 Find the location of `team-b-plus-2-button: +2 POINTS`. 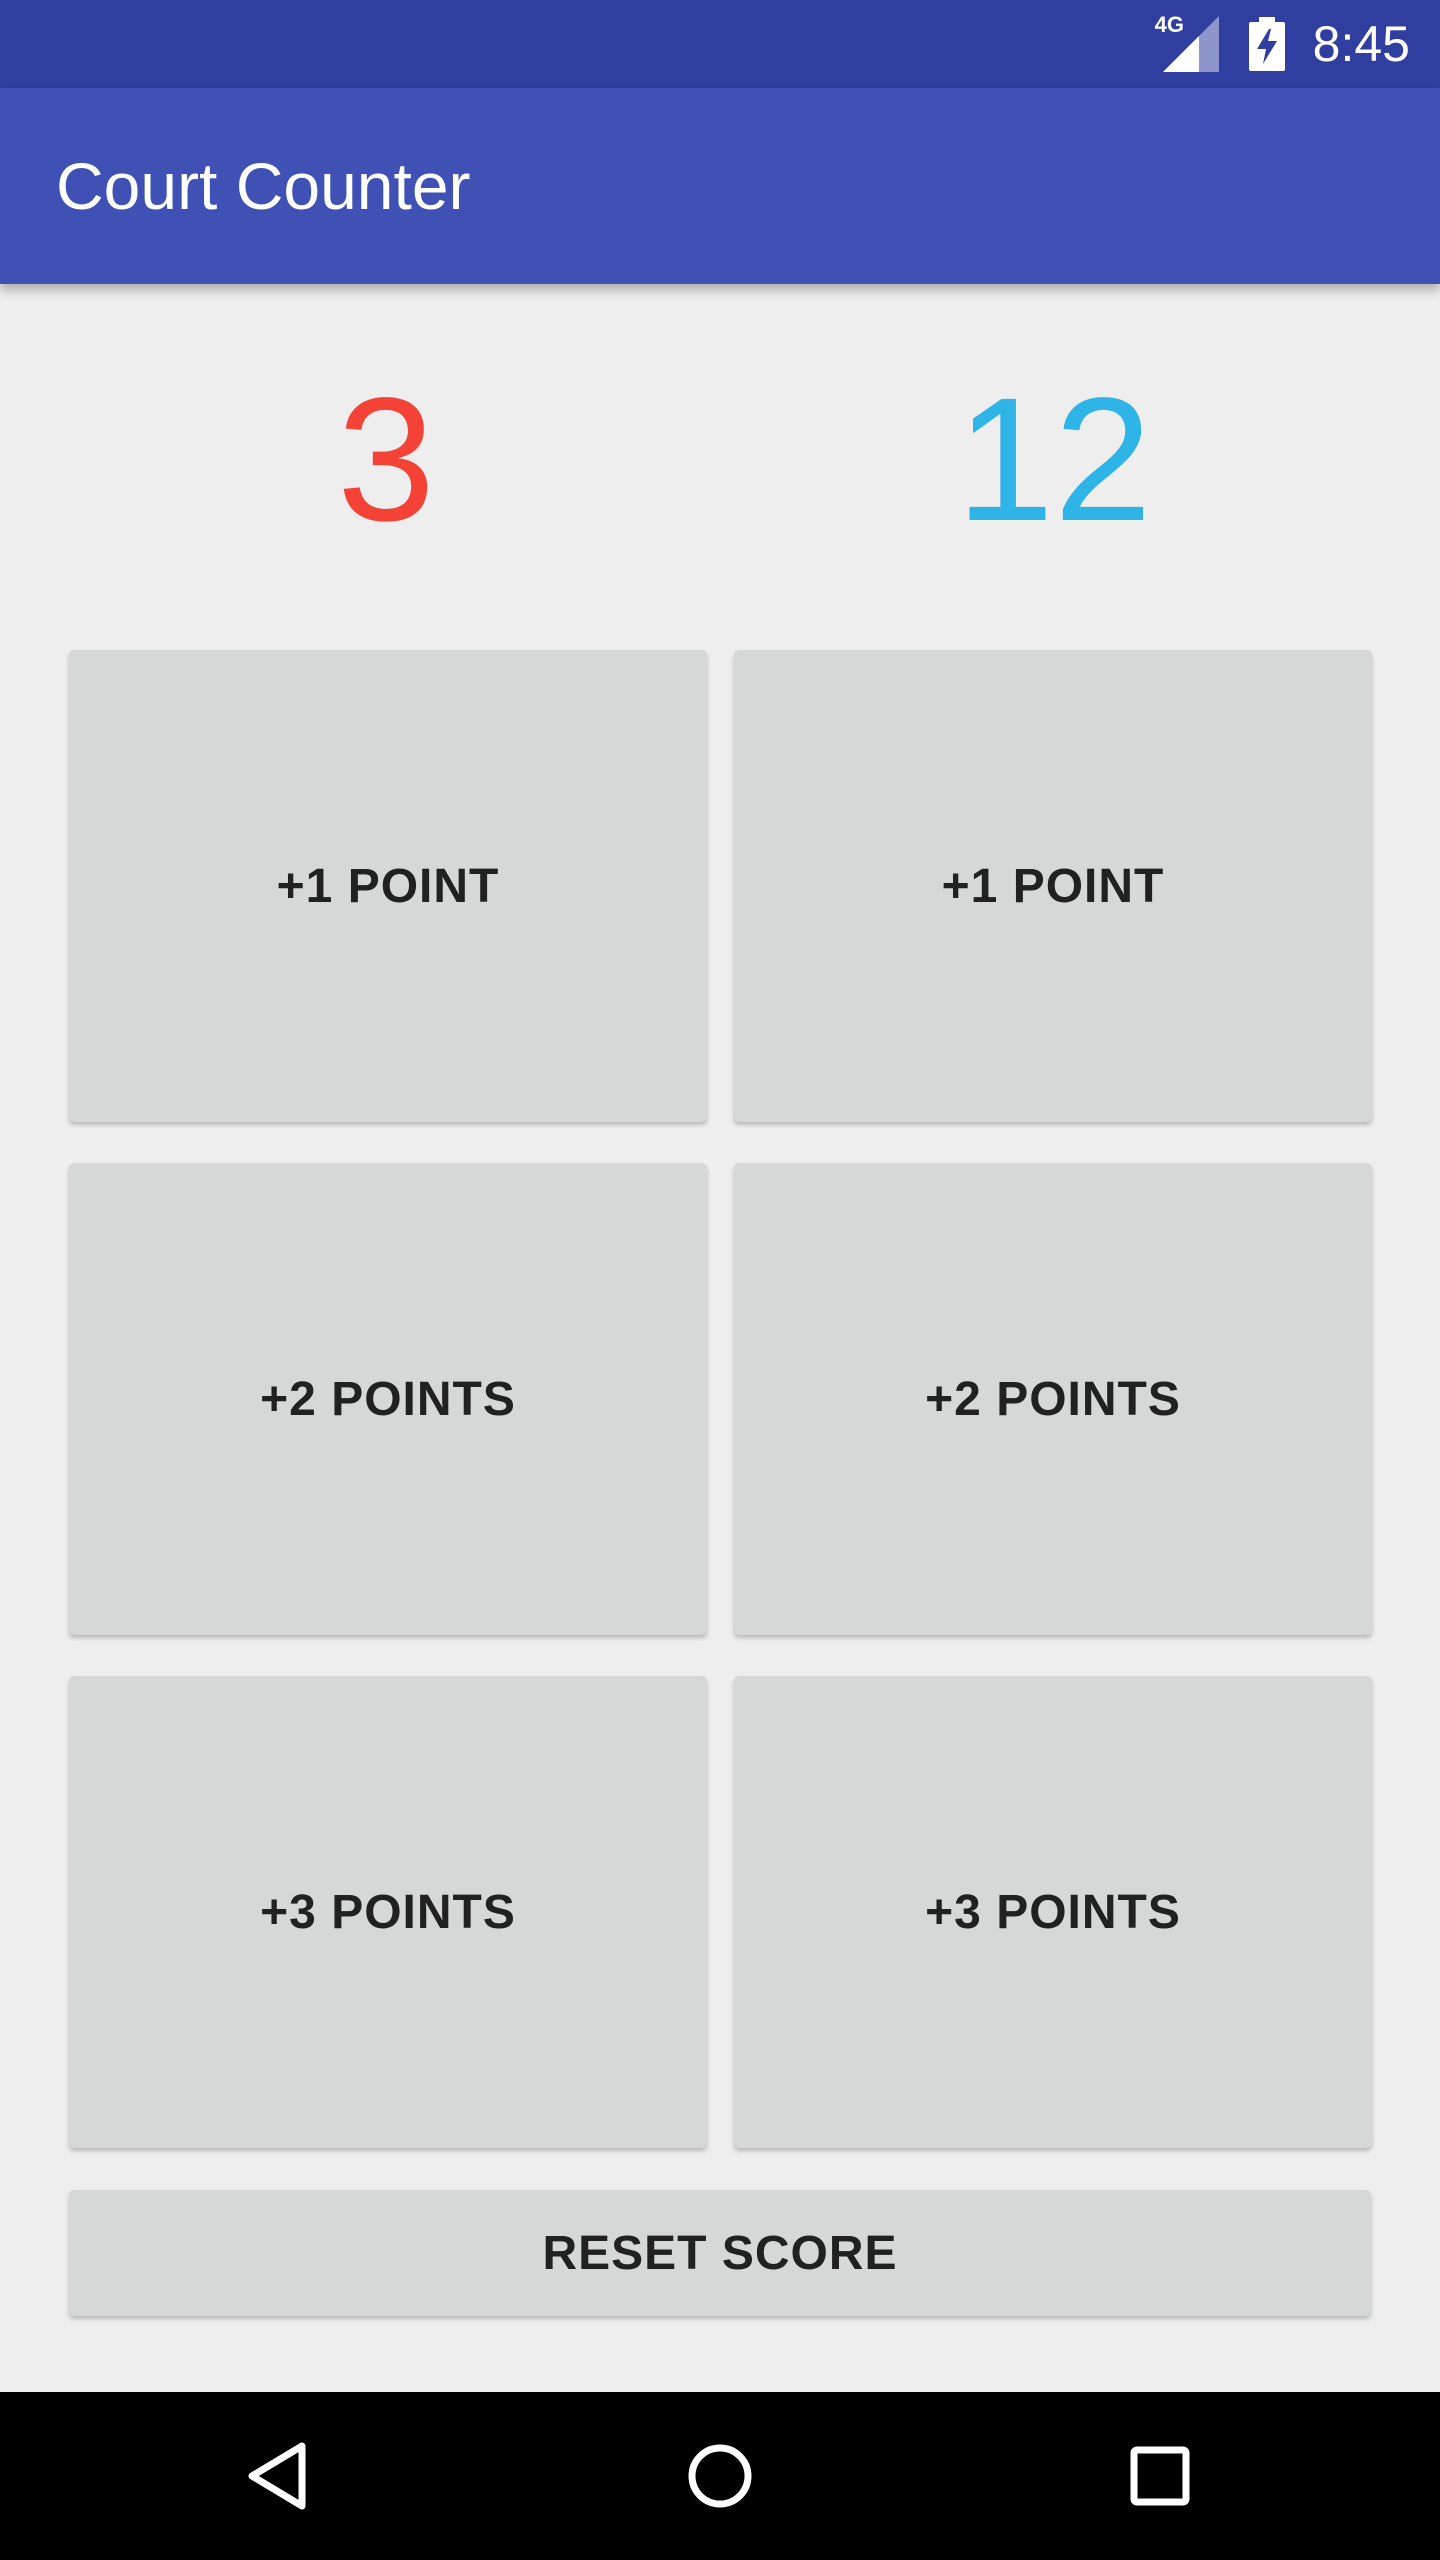

team-b-plus-2-button: +2 POINTS is located at coordinates (1053, 1399).